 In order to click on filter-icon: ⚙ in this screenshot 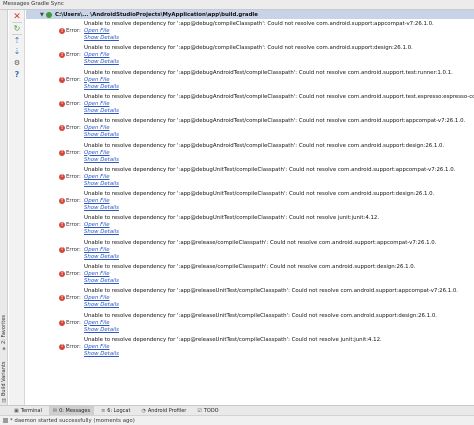, I will do `click(17, 63)`.